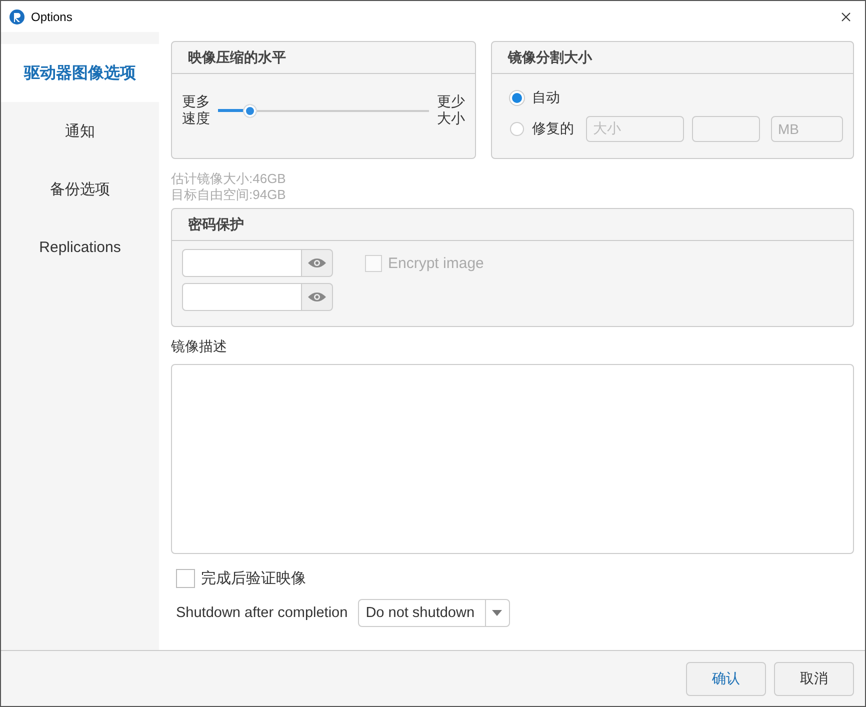  What do you see at coordinates (229, 179) in the screenshot?
I see `estimate-text: 估计镜像大小:46GB` at bounding box center [229, 179].